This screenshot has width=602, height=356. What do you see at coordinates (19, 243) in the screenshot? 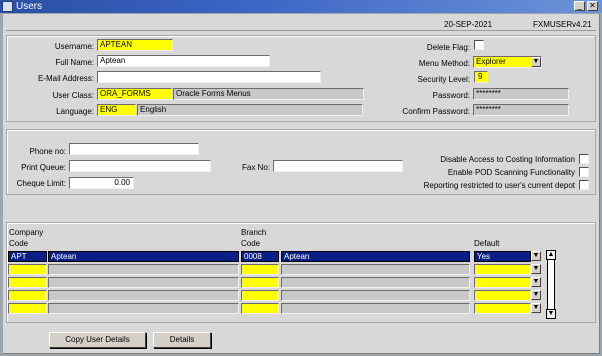
I see `company-header-2: Code` at bounding box center [19, 243].